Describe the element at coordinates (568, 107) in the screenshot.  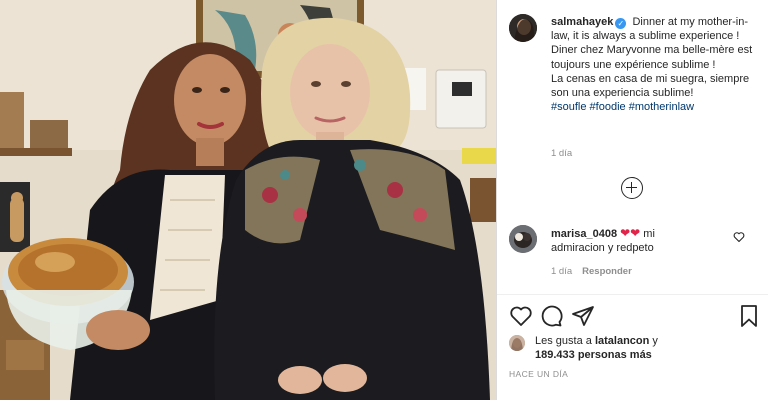
I see `hashtag-link: #soufle` at that location.